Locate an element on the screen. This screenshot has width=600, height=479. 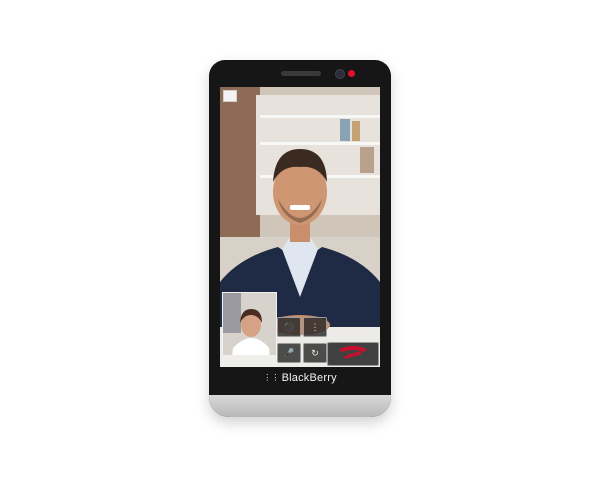
end-call-icon is located at coordinates (353, 352).